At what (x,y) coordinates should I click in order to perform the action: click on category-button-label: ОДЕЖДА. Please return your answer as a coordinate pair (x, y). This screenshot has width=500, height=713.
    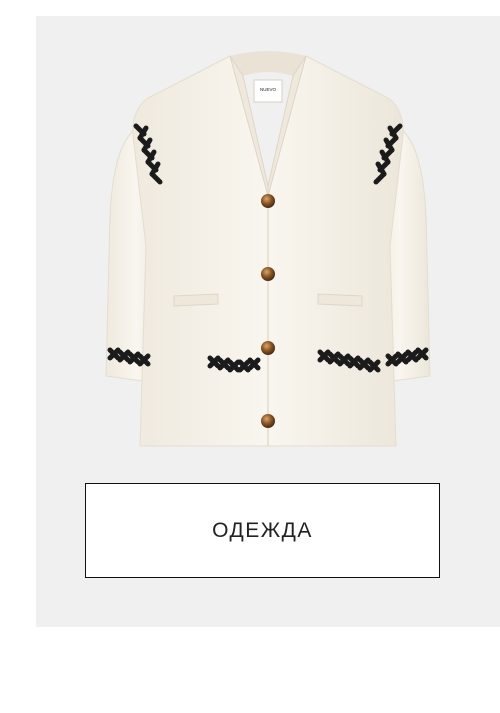
    Looking at the image, I should click on (262, 530).